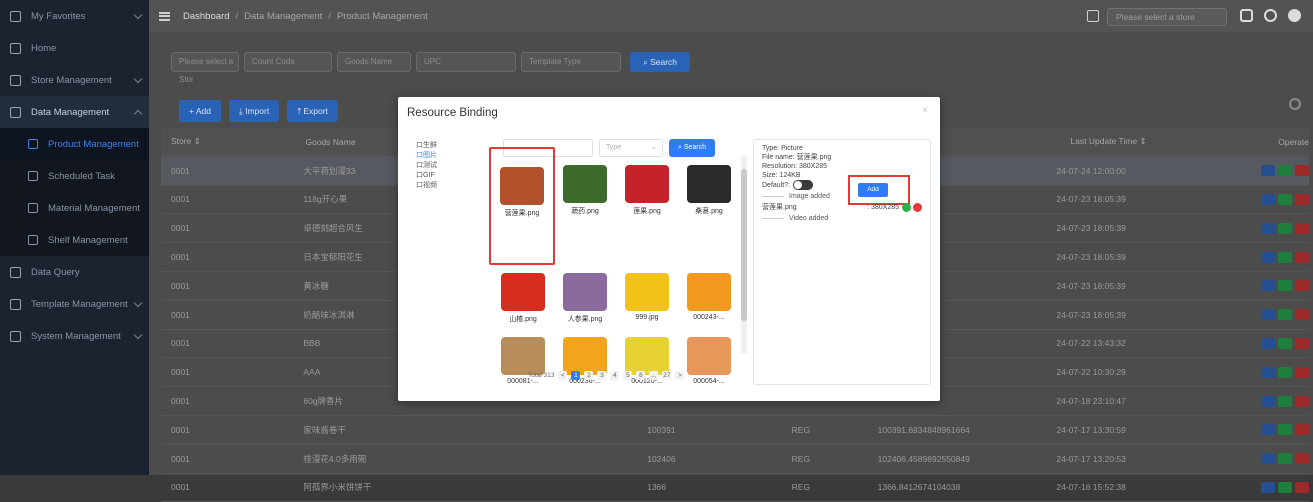 The width and height of the screenshot is (1313, 502). Describe the element at coordinates (1270, 15) in the screenshot. I see `globe-icon` at that location.